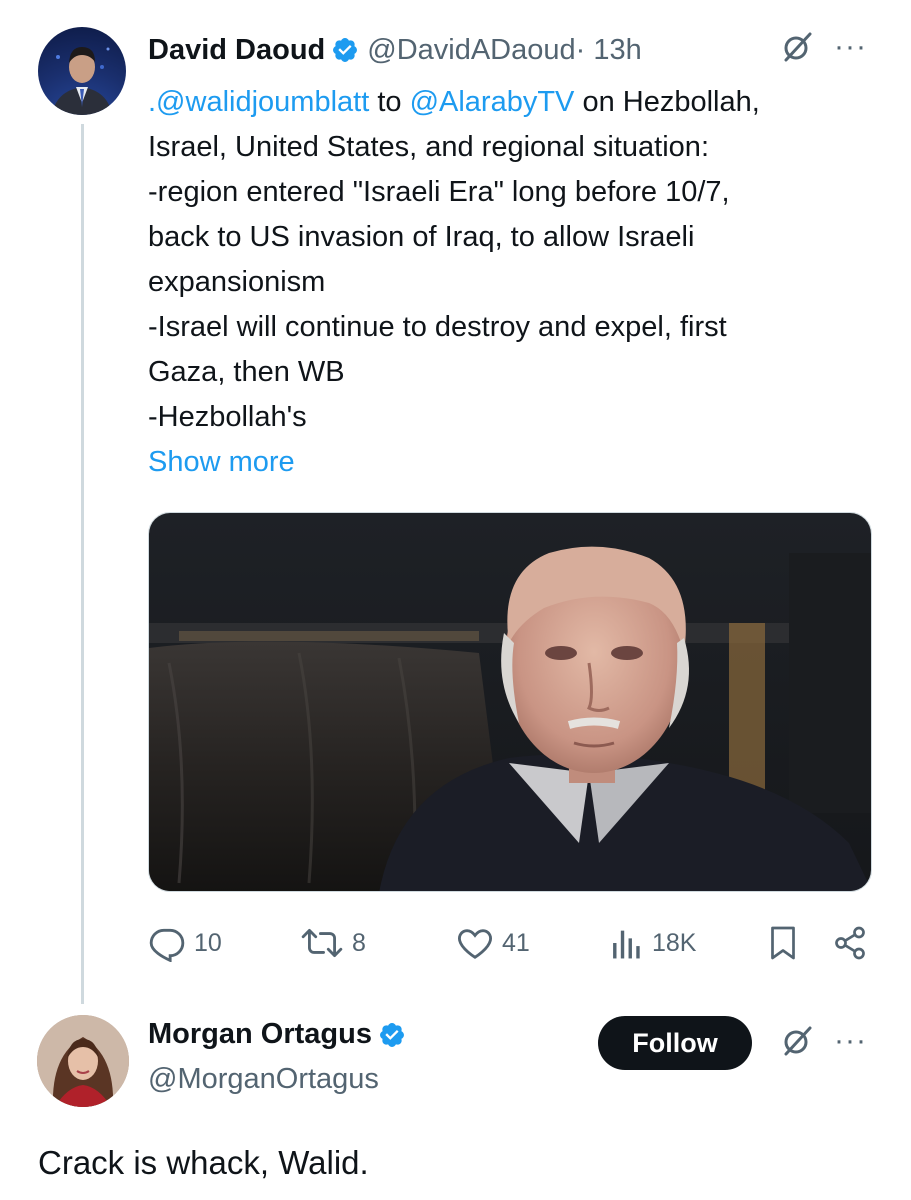 The image size is (911, 1200). I want to click on author-handle: @MorganOrtagus, so click(263, 1079).